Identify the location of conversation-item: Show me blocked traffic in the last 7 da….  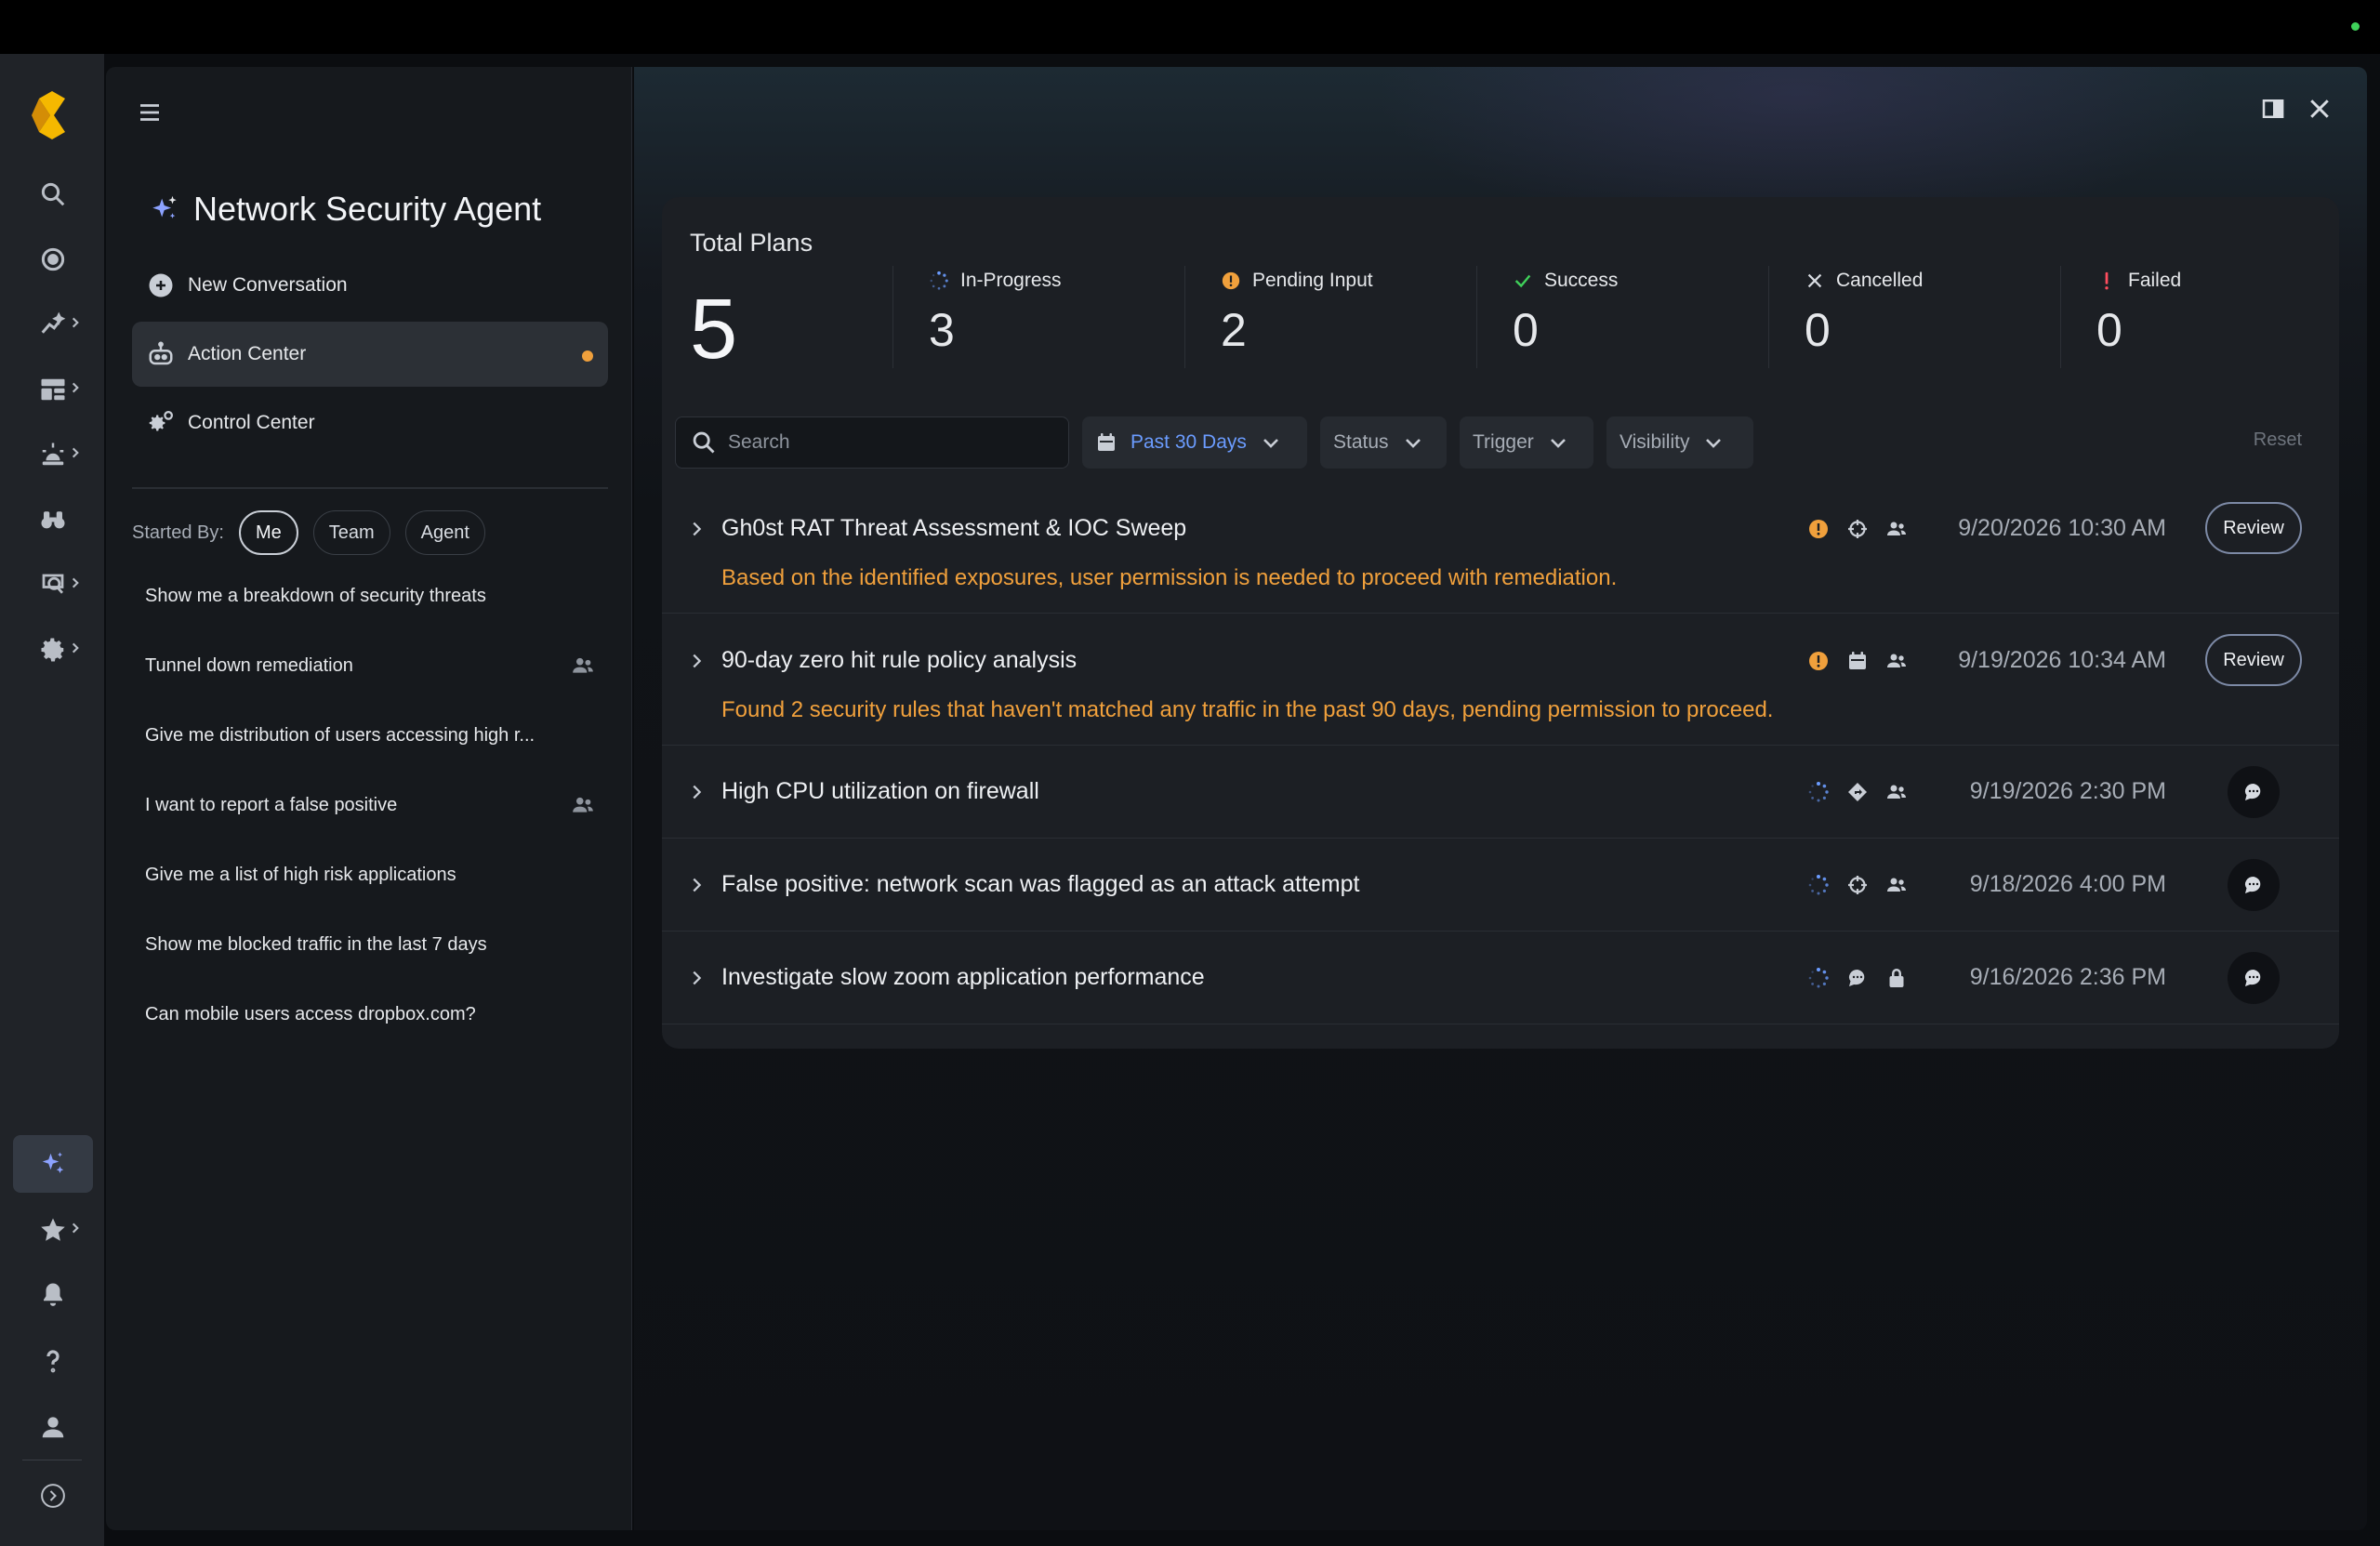
(370, 944).